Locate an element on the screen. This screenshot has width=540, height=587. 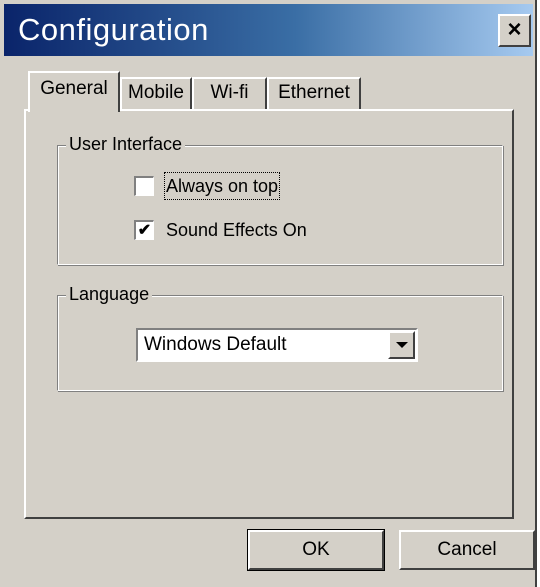
sound-effects-label: Sound Effects On is located at coordinates (236, 230).